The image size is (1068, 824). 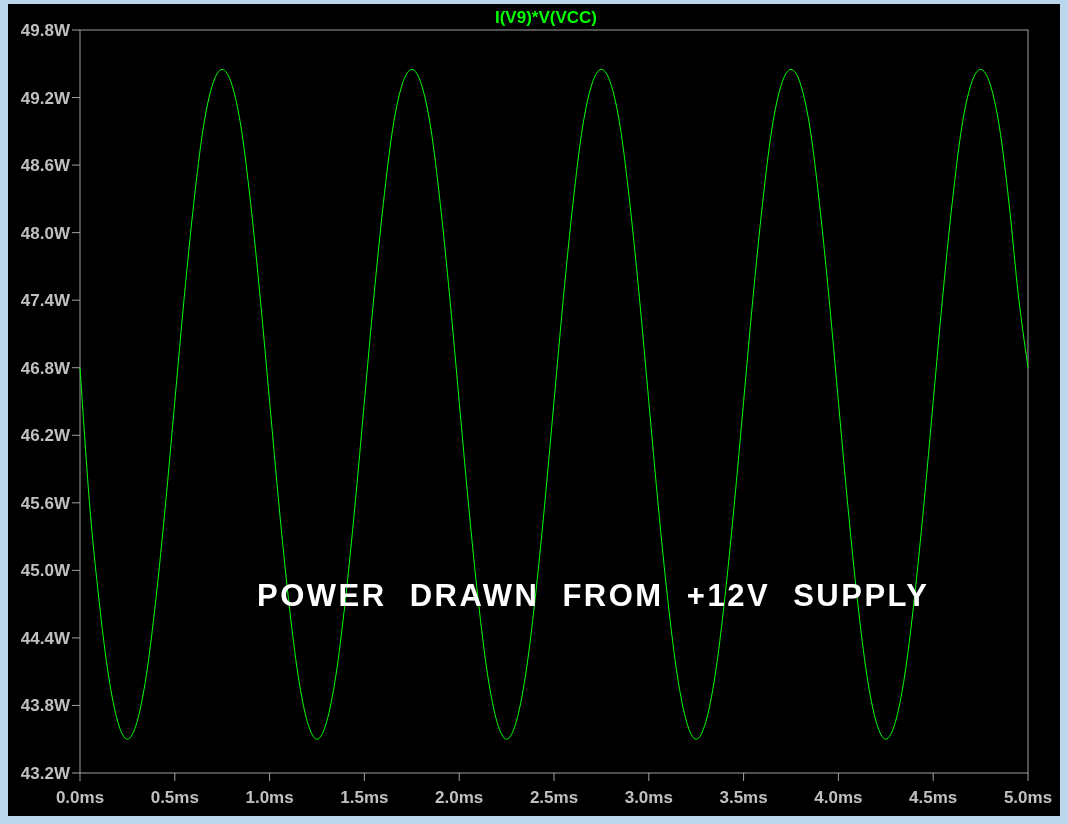 I want to click on y-tick-label: 43.2W, so click(x=45, y=773).